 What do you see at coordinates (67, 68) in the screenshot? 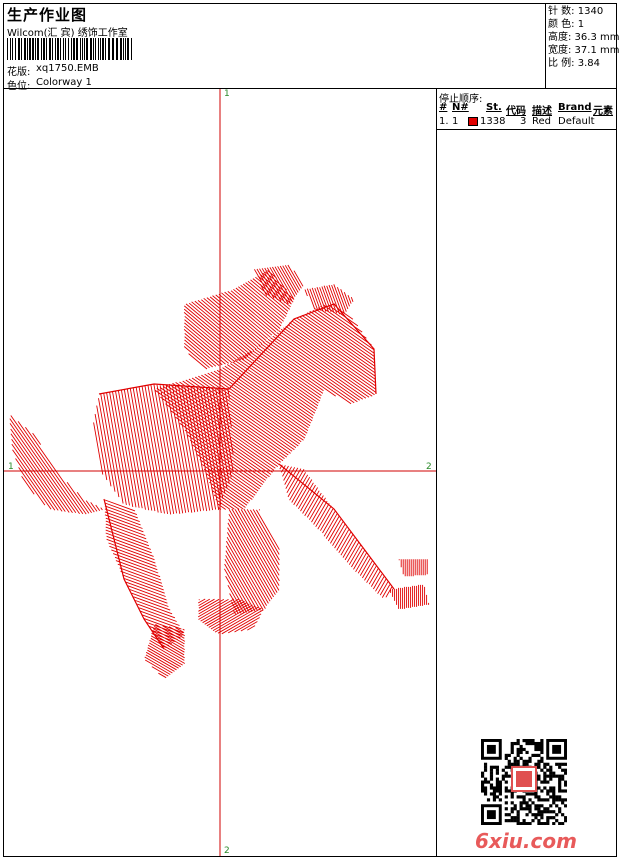
I see `design-file-name: xq1750.EMB` at bounding box center [67, 68].